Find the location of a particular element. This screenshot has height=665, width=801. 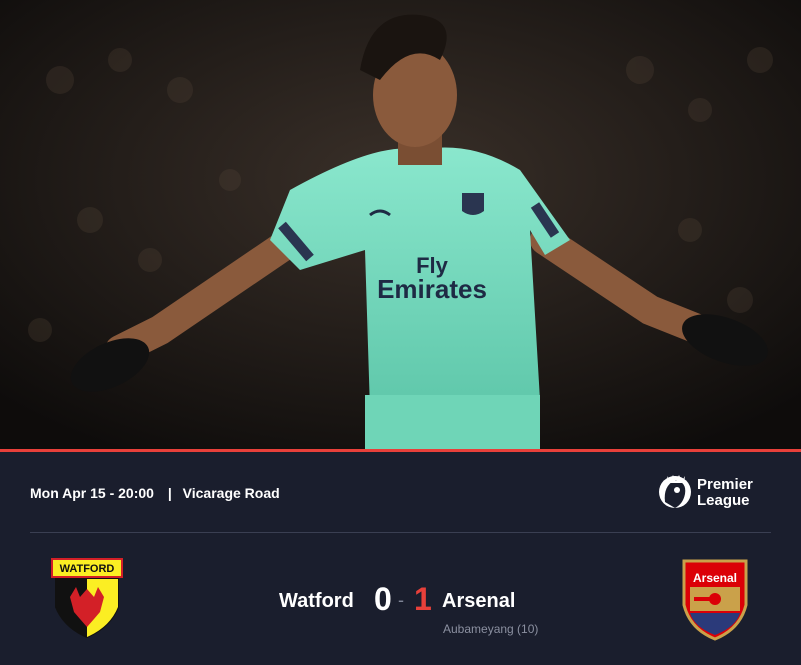

score-dash: - is located at coordinates (401, 600).